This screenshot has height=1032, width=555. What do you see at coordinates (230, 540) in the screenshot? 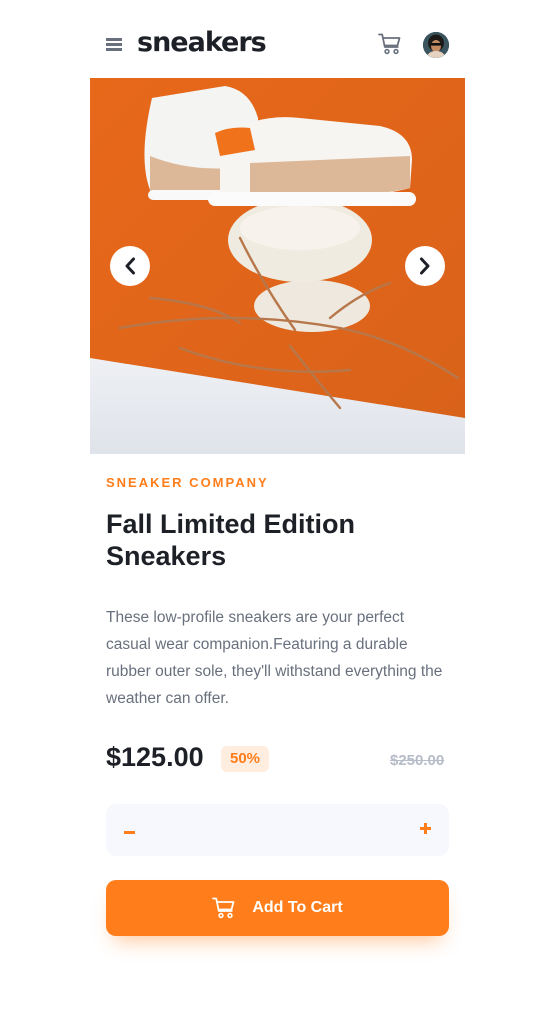
I see `product-title: Fall Limited Edition Sneakers` at bounding box center [230, 540].